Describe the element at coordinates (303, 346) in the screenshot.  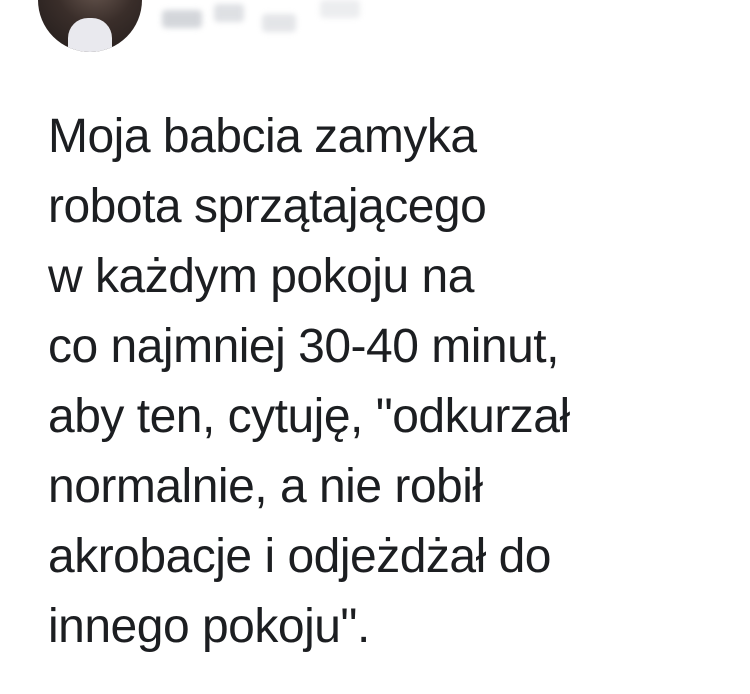
I see `post-text-line: co najmniej 30-40 minut,` at that location.